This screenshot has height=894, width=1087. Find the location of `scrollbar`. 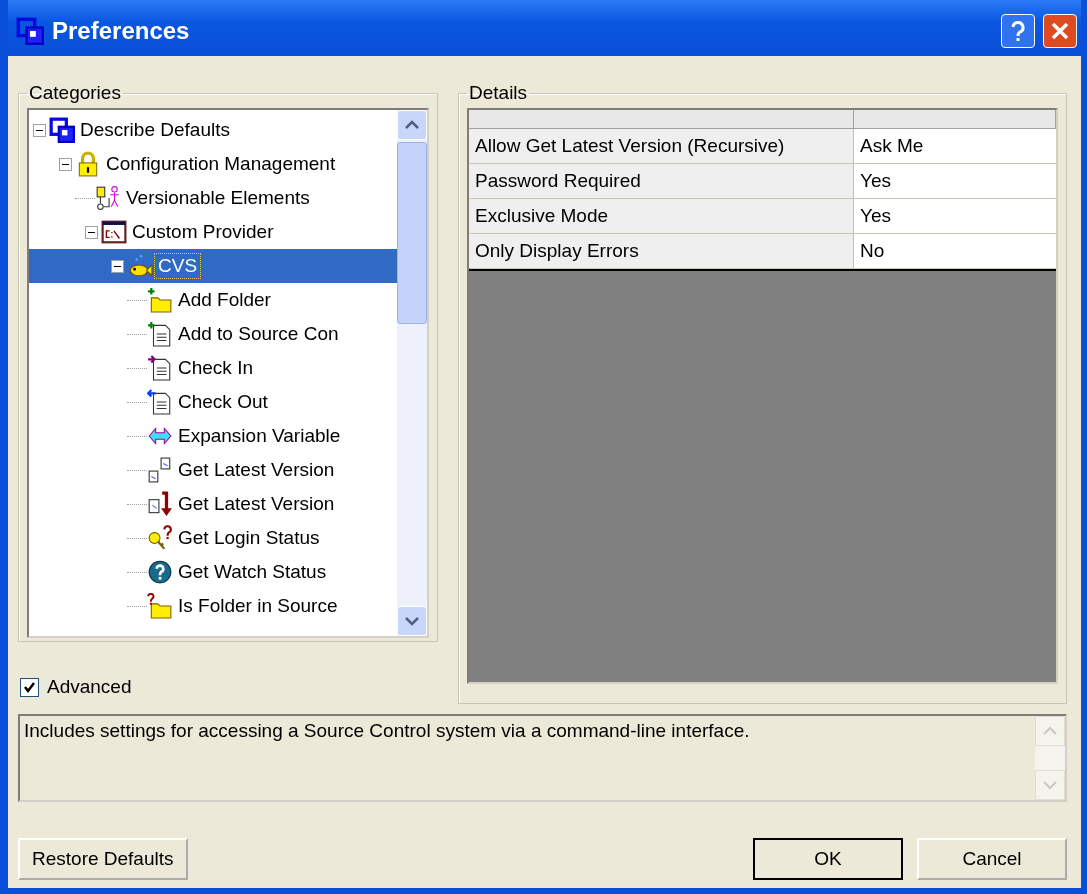

scrollbar is located at coordinates (412, 373).